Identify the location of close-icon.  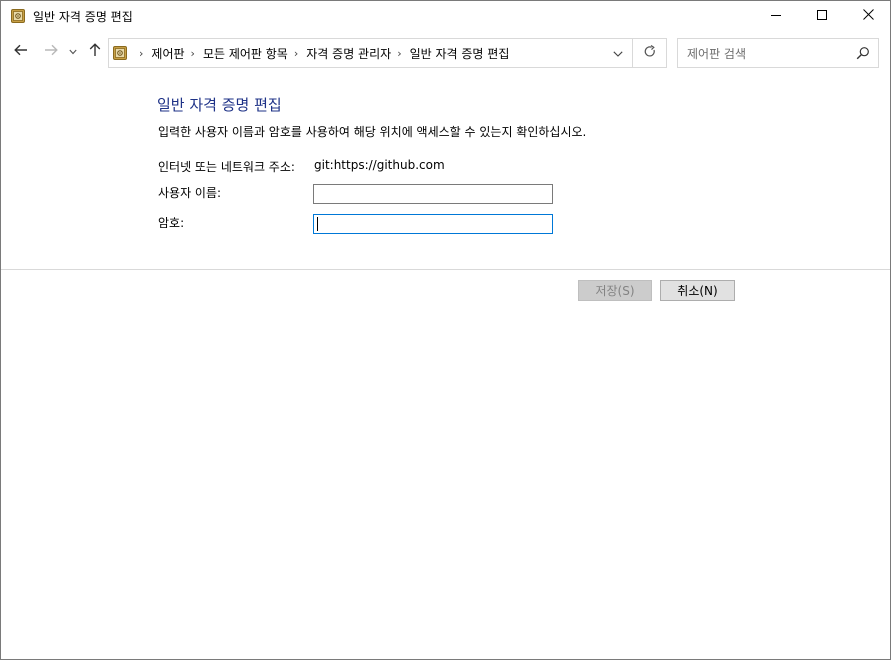
(868, 16).